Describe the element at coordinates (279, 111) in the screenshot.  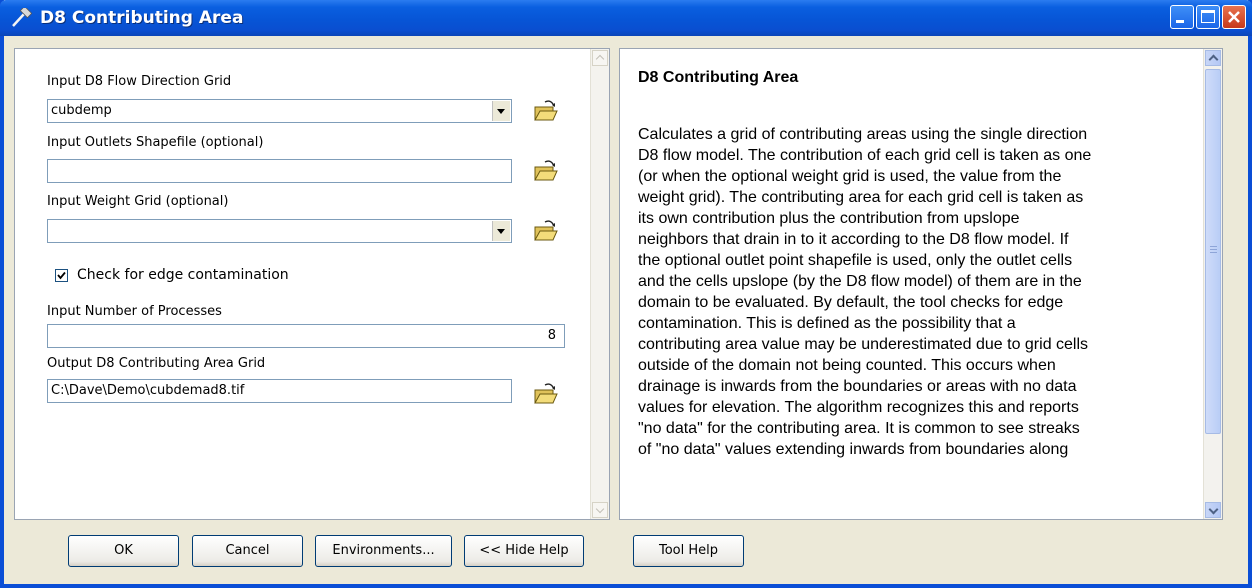
I see `flow-dir-combo: cubdemp` at that location.